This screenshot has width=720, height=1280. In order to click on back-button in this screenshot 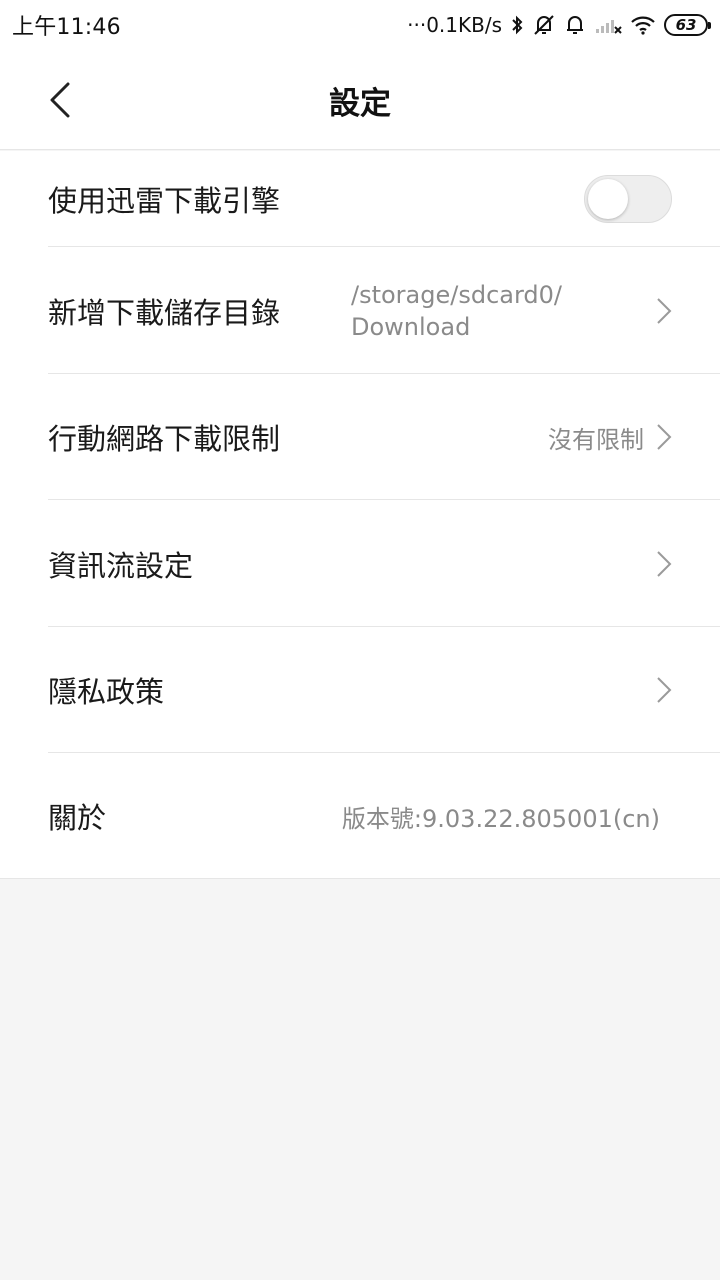, I will do `click(60, 100)`.